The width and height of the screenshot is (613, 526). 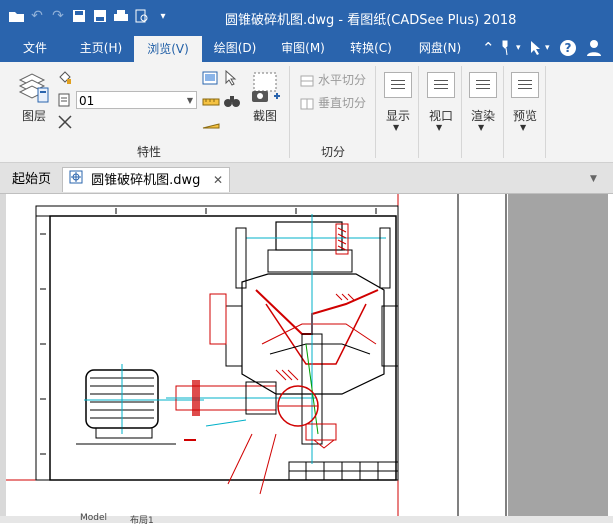 What do you see at coordinates (232, 102) in the screenshot?
I see `binoculars-icon` at bounding box center [232, 102].